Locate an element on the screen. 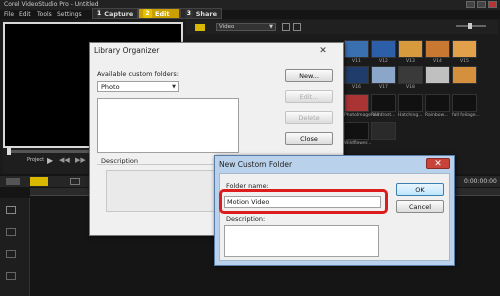 The width and height of the screenshot is (500, 296). dialog-title: Library Organizer is located at coordinates (127, 50).